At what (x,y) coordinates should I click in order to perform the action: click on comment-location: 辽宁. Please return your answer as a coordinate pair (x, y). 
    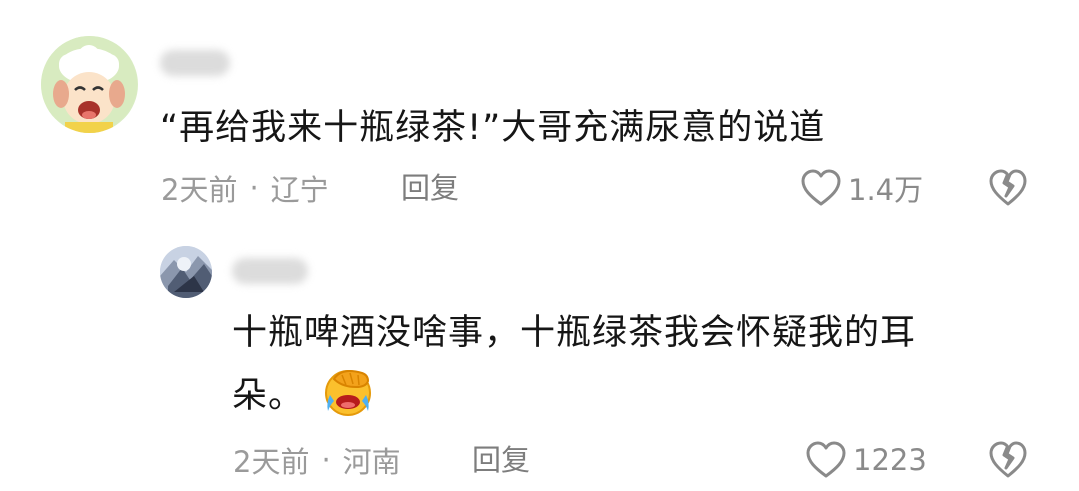
    Looking at the image, I should click on (299, 190).